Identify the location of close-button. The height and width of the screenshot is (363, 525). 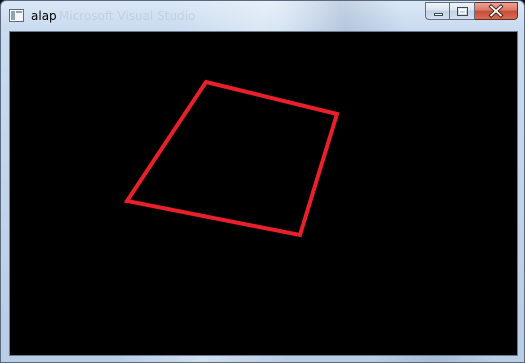
(496, 11).